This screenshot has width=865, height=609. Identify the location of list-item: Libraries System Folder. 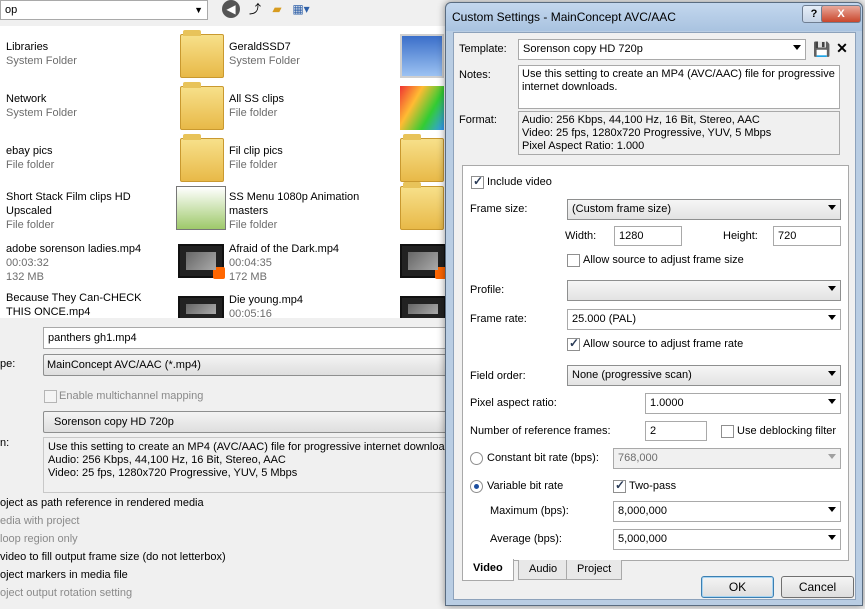
(88, 64).